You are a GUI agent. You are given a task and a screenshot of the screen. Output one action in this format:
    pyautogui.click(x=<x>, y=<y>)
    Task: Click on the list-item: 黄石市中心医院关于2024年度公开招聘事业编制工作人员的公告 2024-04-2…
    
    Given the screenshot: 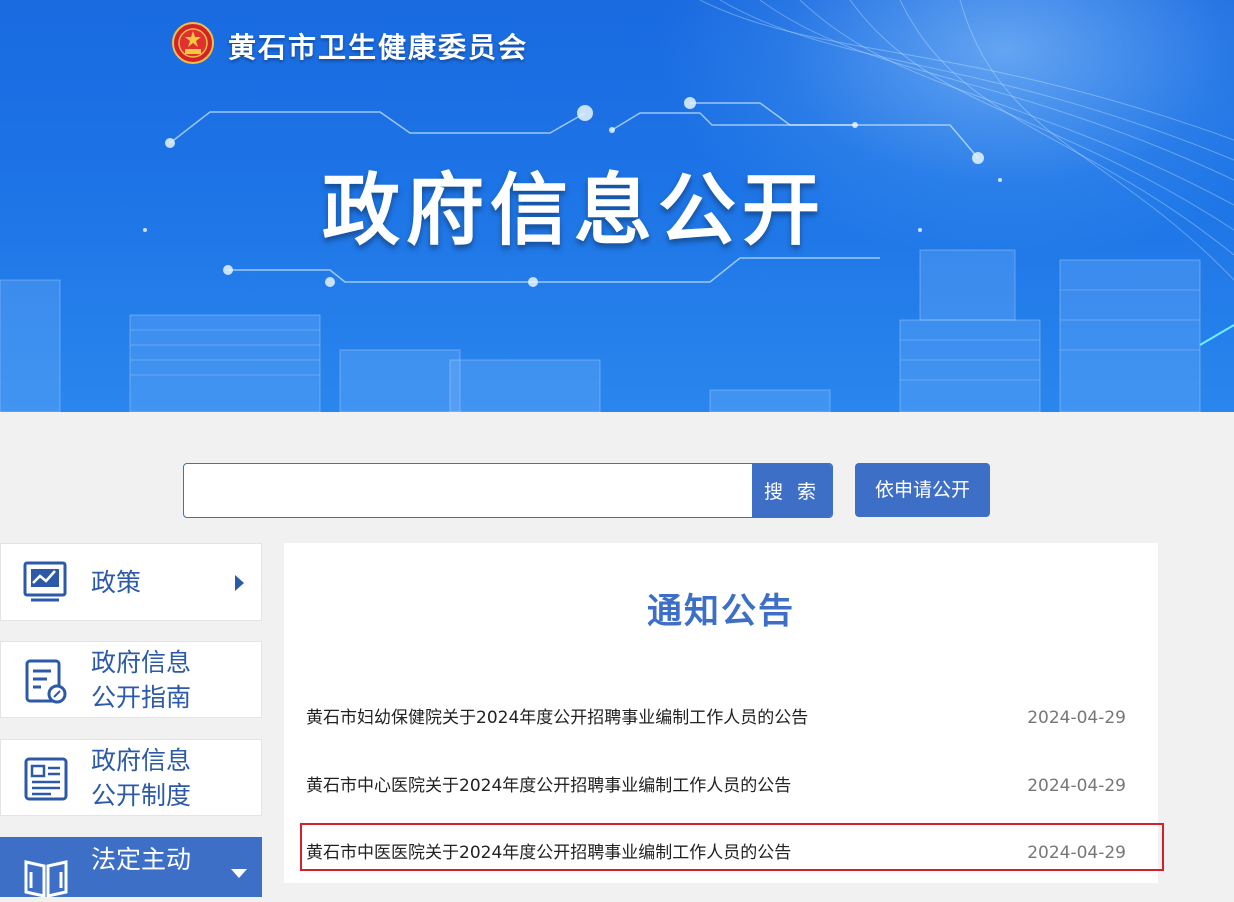 What is the action you would take?
    pyautogui.click(x=716, y=786)
    